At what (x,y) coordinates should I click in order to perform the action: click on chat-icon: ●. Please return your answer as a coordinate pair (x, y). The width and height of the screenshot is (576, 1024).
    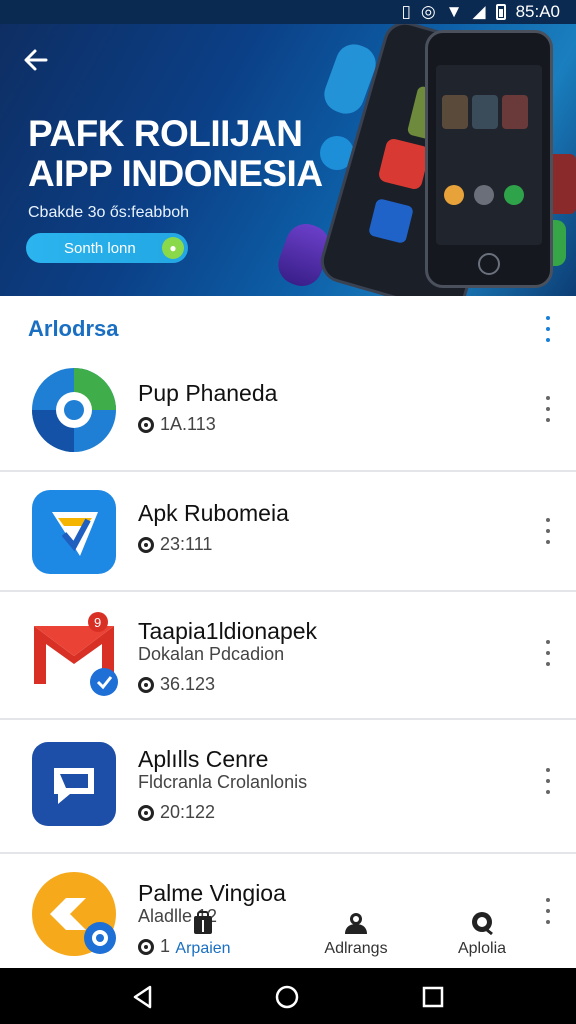
    Looking at the image, I should click on (173, 248).